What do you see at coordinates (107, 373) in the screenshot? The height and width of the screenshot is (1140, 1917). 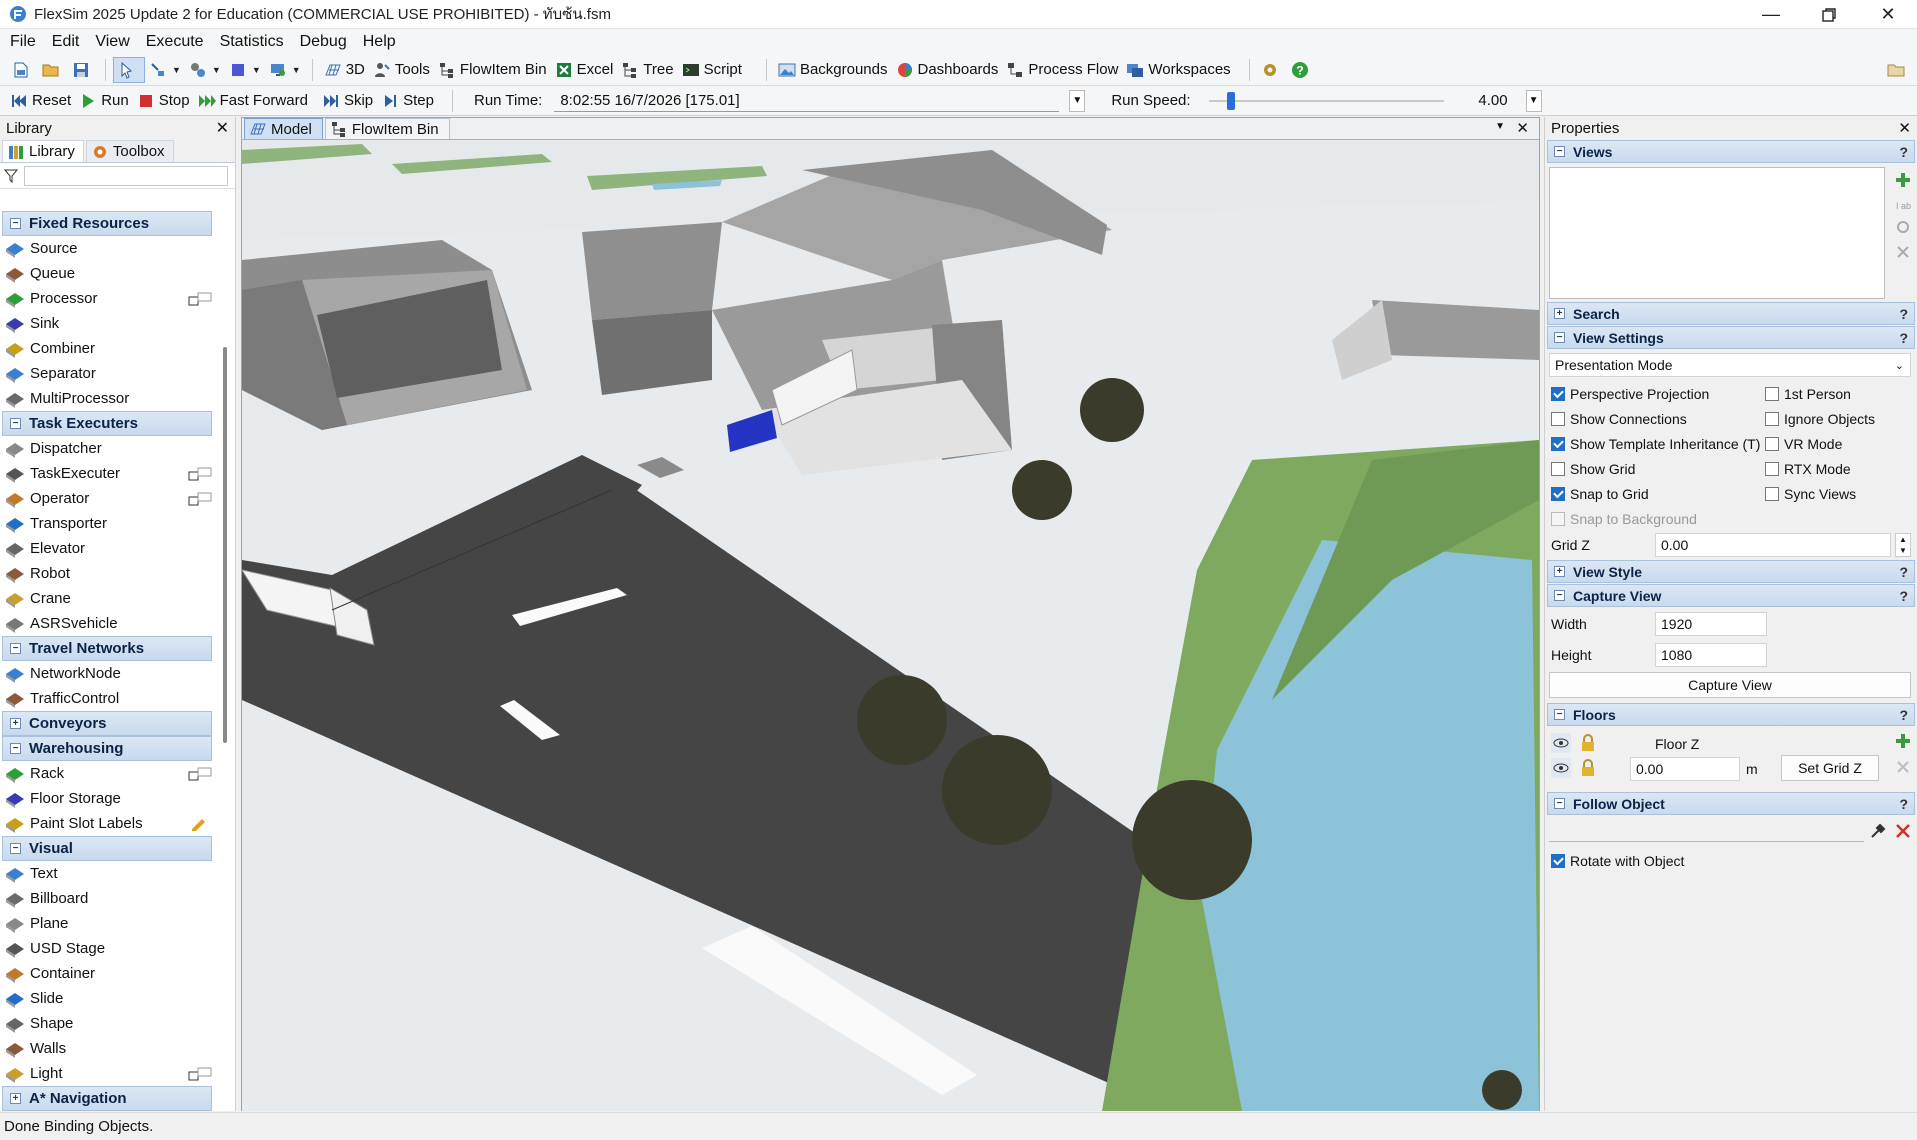 I see `library-item: Separator` at bounding box center [107, 373].